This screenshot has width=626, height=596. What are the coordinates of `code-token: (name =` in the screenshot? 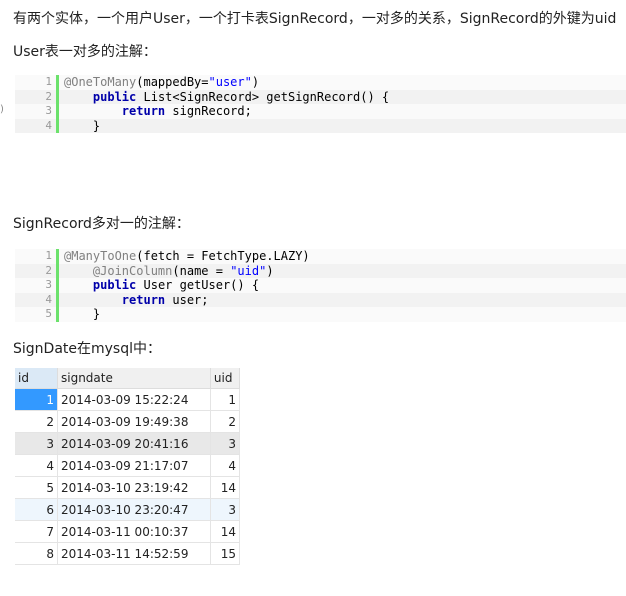 It's located at (201, 270).